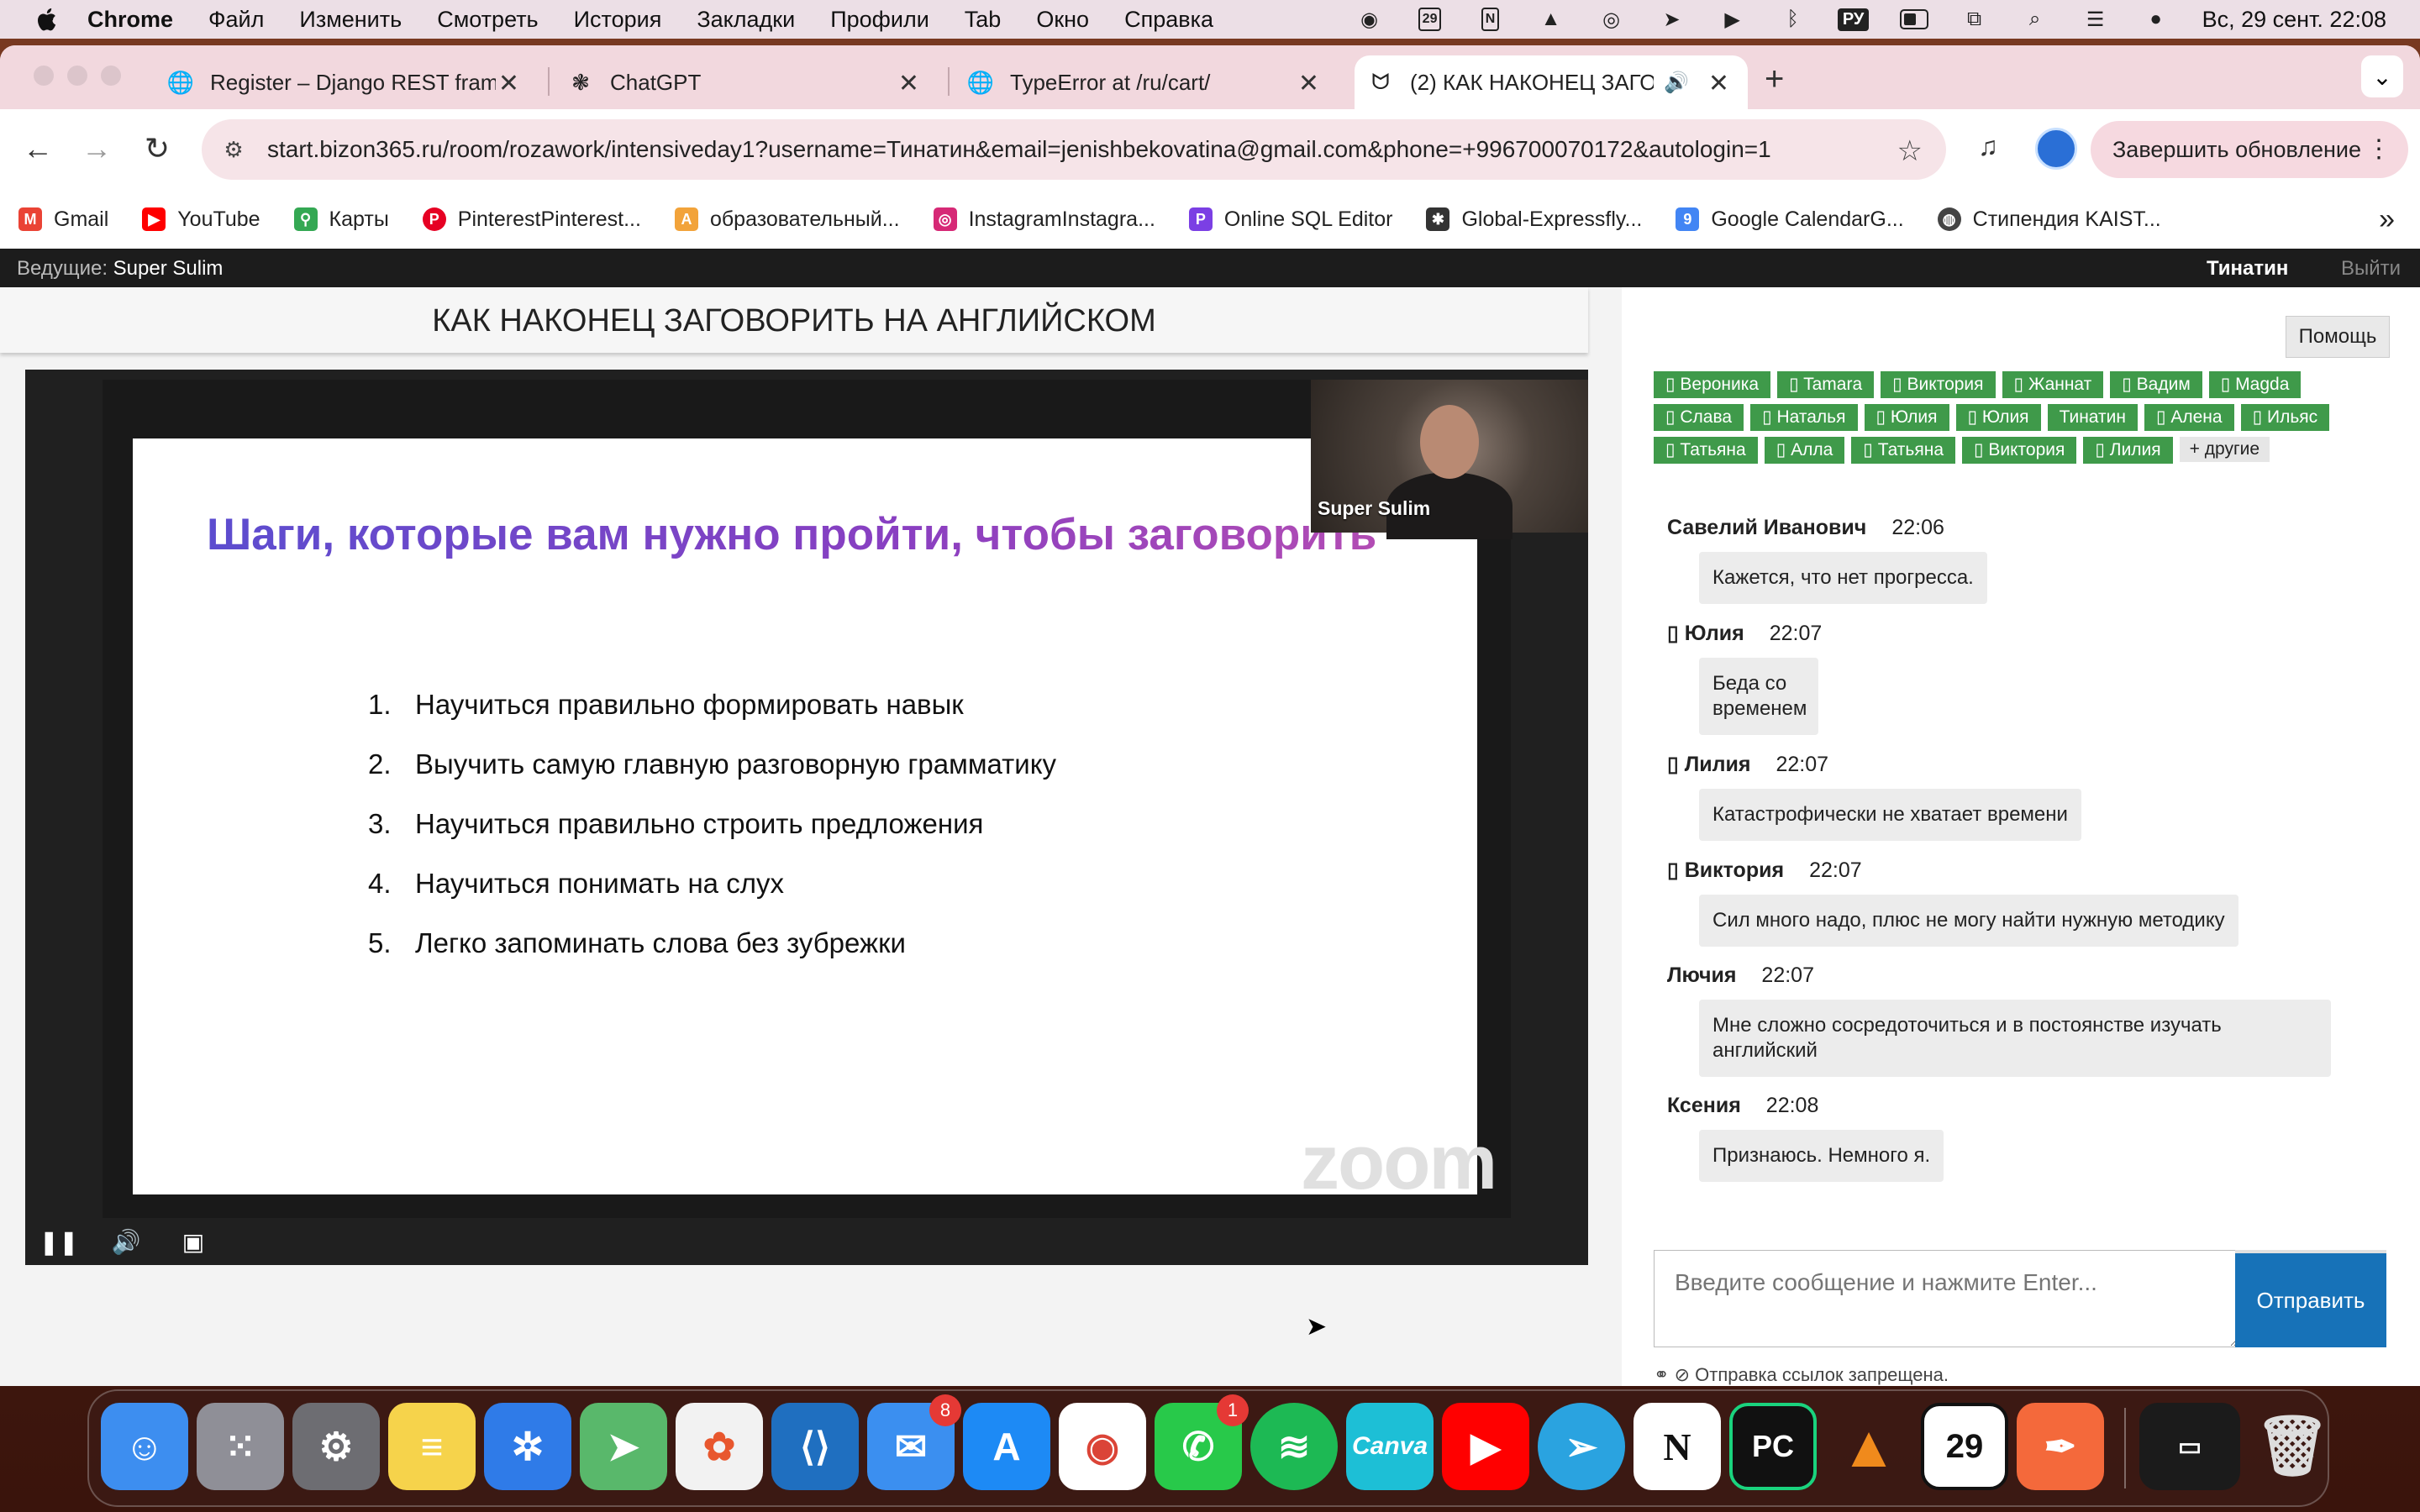  I want to click on pause-icon: ❚❚, so click(59, 1241).